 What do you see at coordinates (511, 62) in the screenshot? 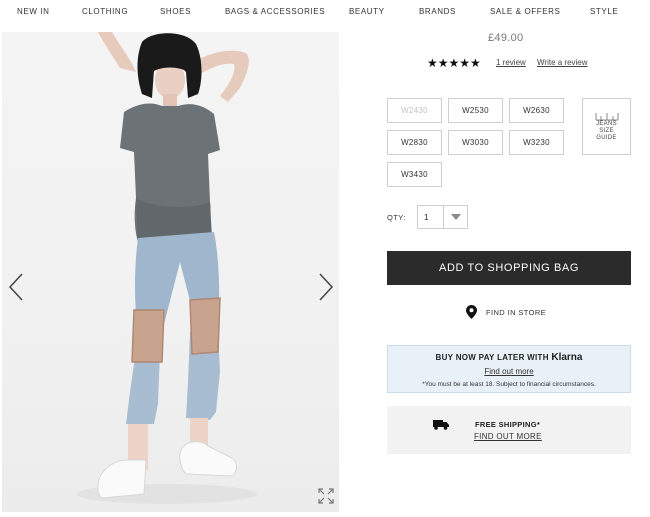
I see `reviews-link: 1 review` at bounding box center [511, 62].